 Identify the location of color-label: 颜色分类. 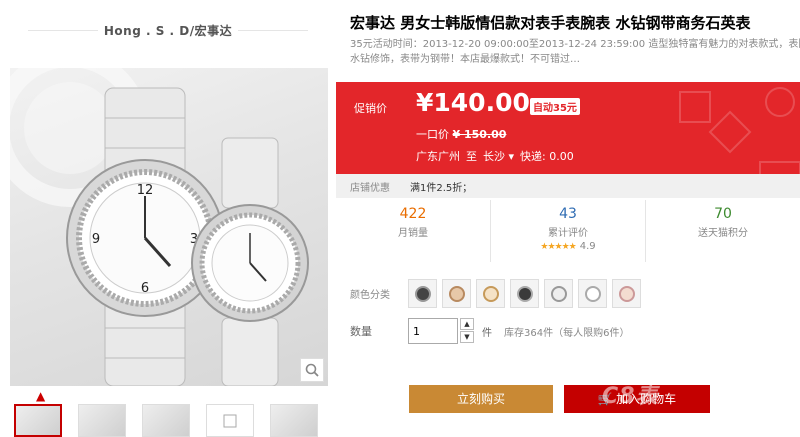
(370, 295).